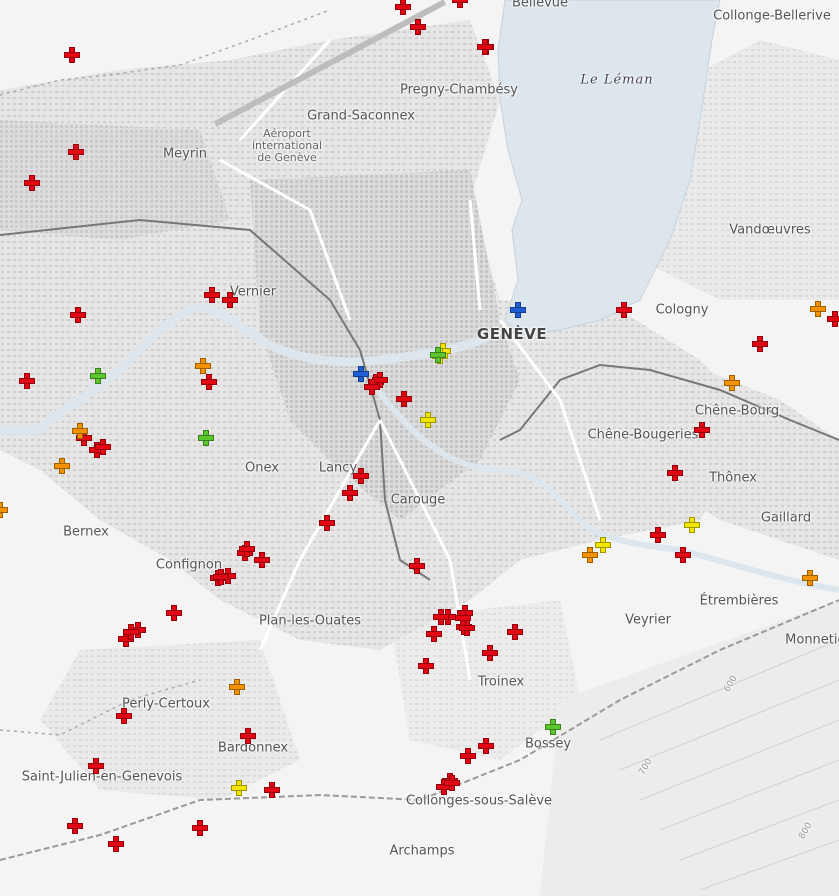 This screenshot has width=839, height=896. I want to click on saleve-relief, so click(689, 748).